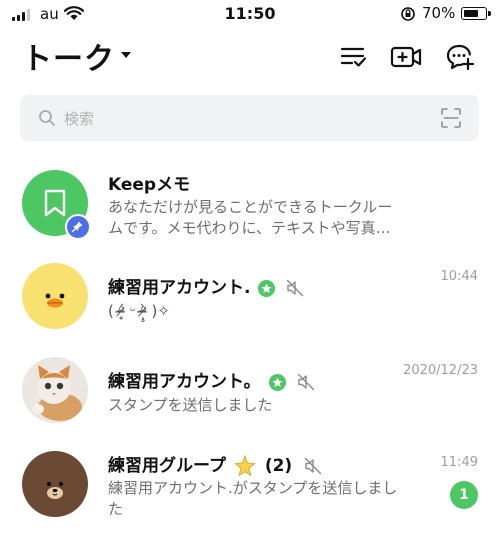 This screenshot has height=536, width=500. I want to click on chat-name-line: 練習用グループ (2), so click(215, 464).